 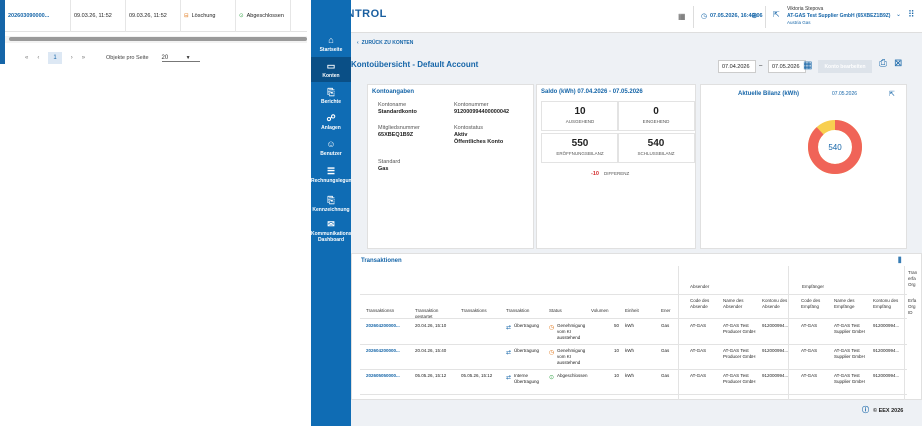 I want to click on company-name: AT-GAS Test Supplier GmbH (65XBEZ1B9Z), so click(x=838, y=16).